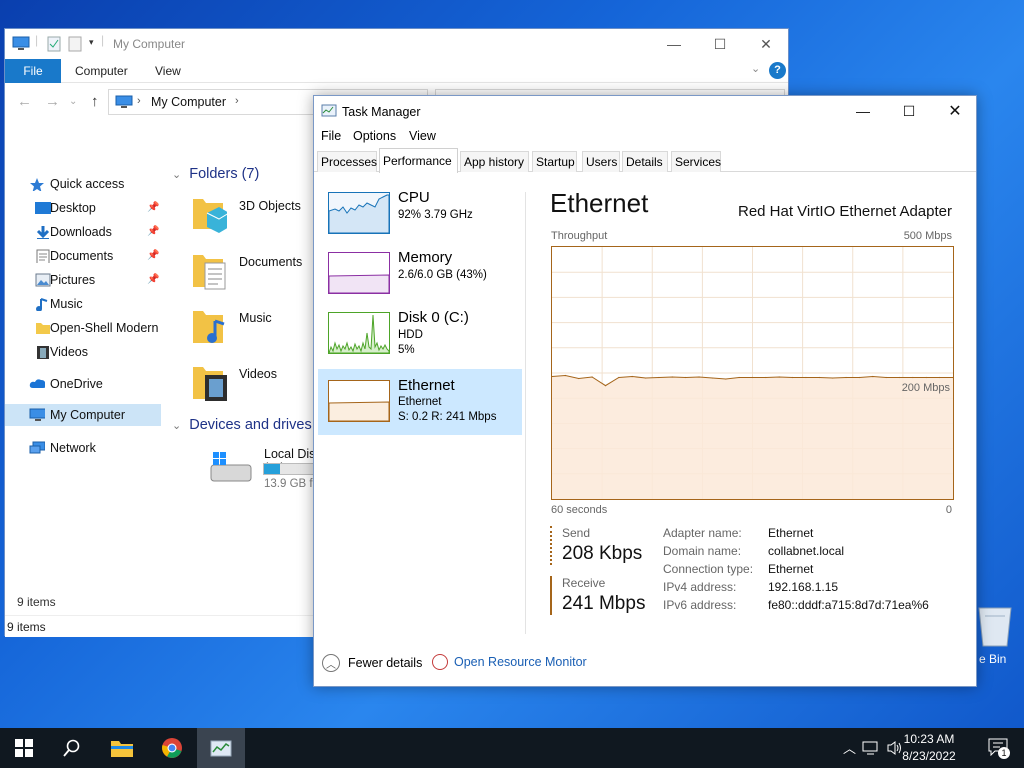 This screenshot has width=1024, height=768. What do you see at coordinates (101, 71) in the screenshot?
I see `ribbon-computer-tab: Computer` at bounding box center [101, 71].